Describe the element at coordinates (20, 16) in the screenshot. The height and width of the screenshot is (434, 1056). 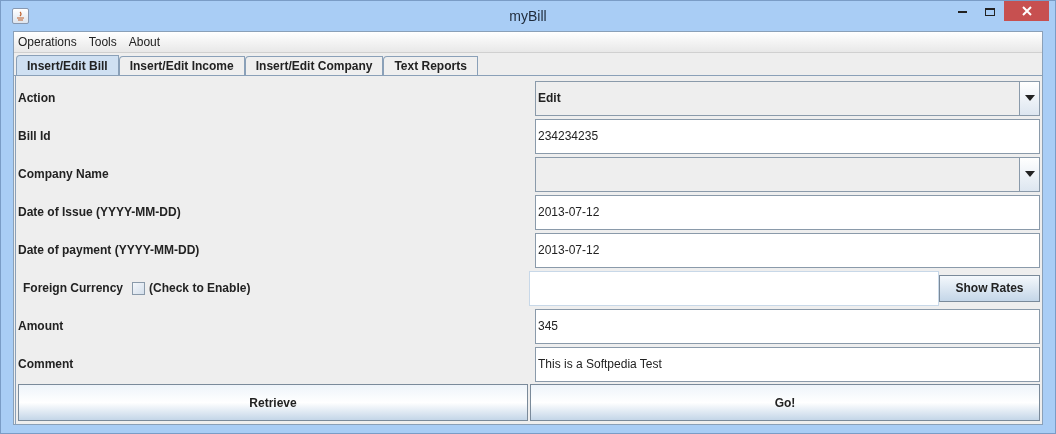
I see `app-icon` at that location.